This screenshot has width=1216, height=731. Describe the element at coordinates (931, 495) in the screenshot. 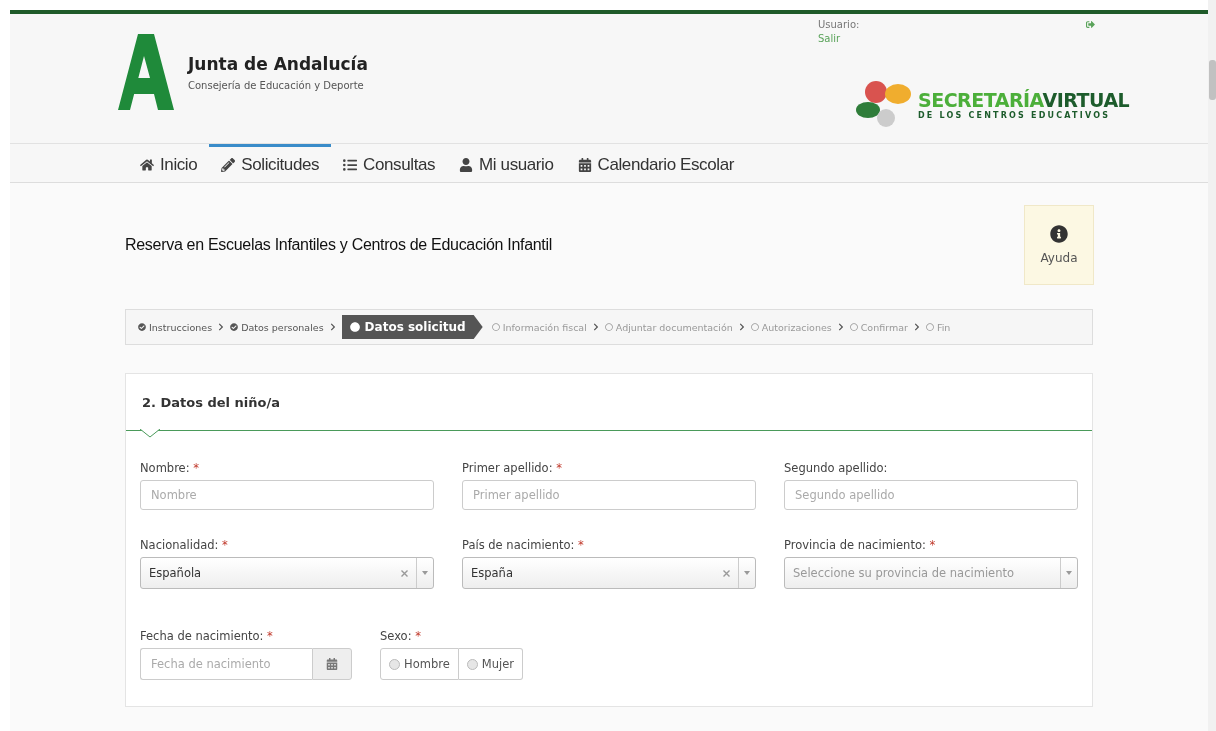

I see `text-field: Segundo apellido` at that location.